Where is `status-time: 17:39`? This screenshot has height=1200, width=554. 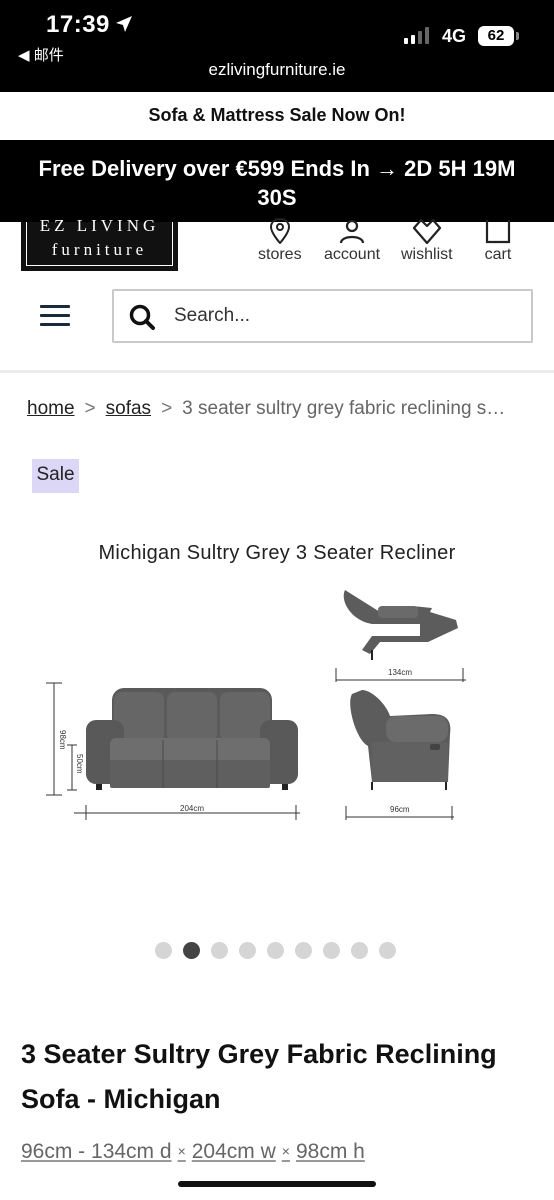 status-time: 17:39 is located at coordinates (78, 24).